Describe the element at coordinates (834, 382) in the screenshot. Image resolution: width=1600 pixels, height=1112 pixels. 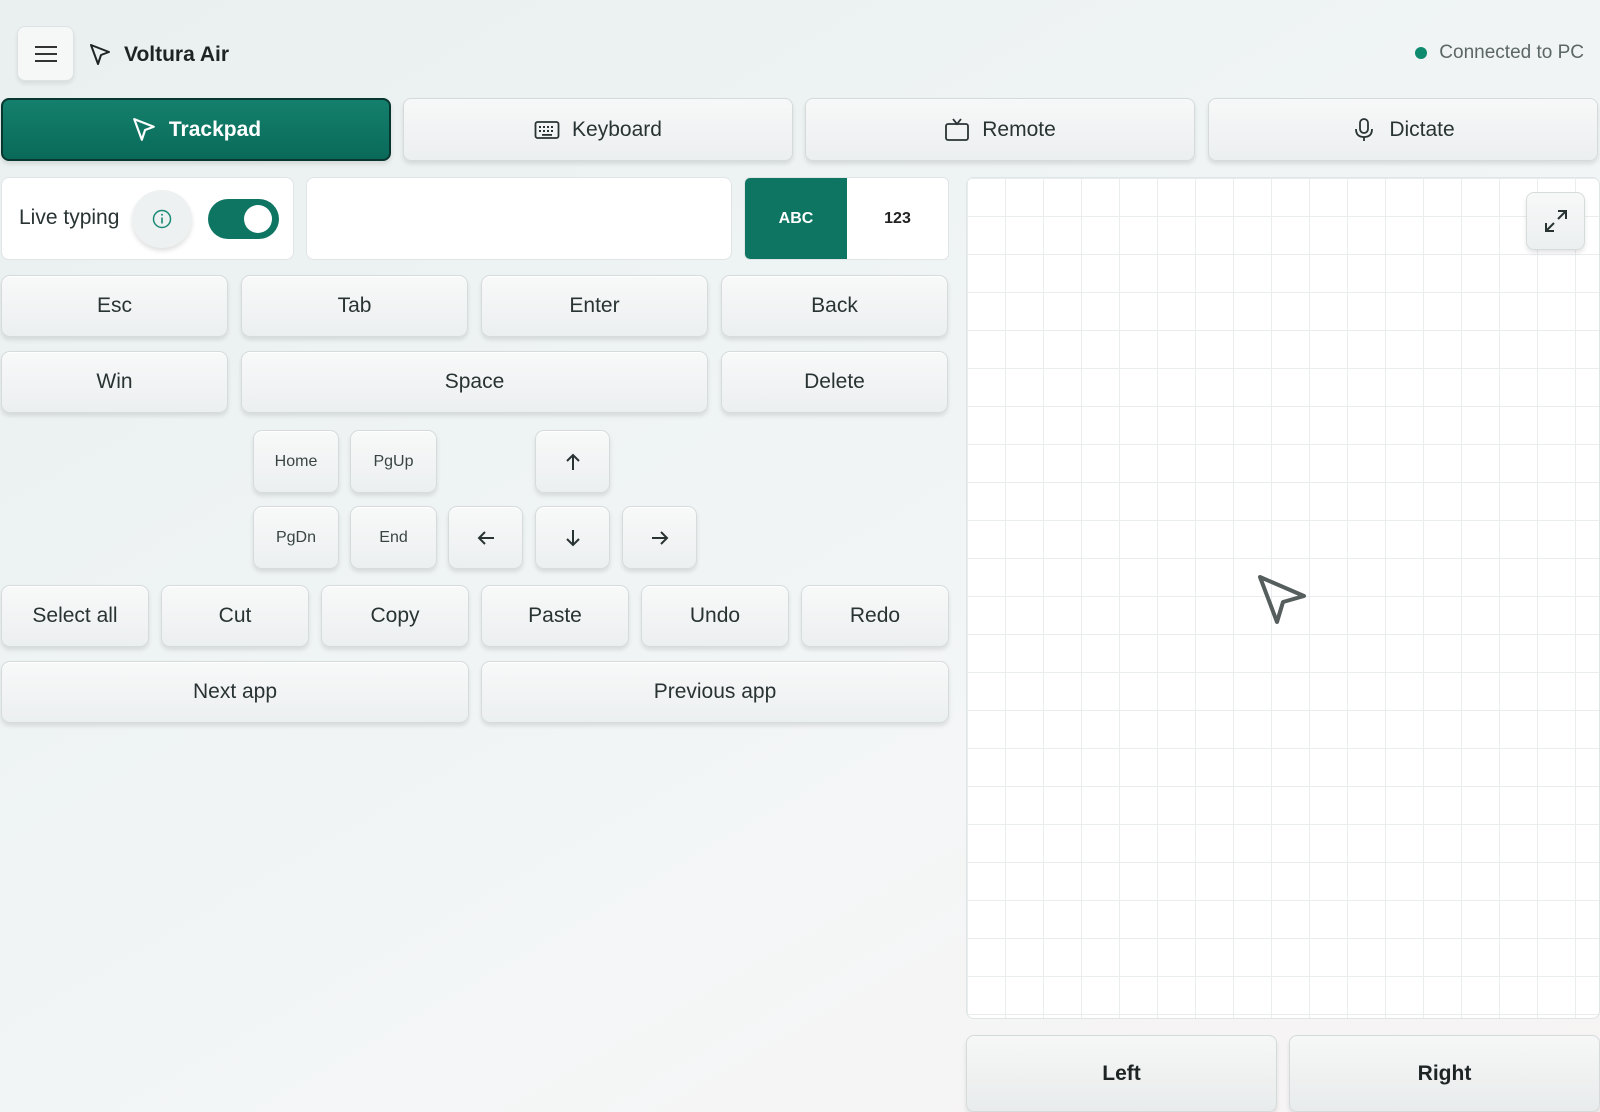
I see `delete-key: Delete` at that location.